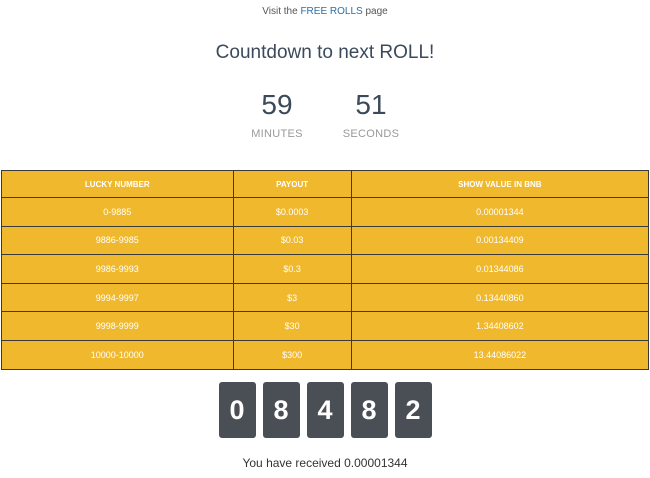 The image size is (650, 478). What do you see at coordinates (292, 240) in the screenshot?
I see `payout-cell: $0.03` at bounding box center [292, 240].